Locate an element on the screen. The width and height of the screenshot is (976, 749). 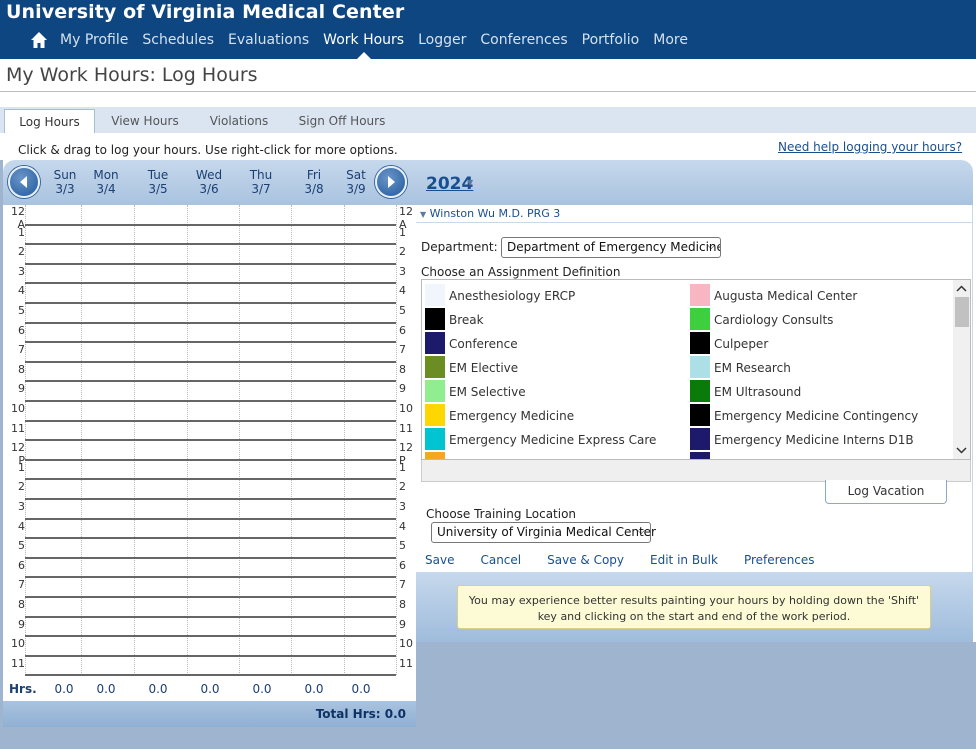
tab-view-hours: View Hours is located at coordinates (145, 121).